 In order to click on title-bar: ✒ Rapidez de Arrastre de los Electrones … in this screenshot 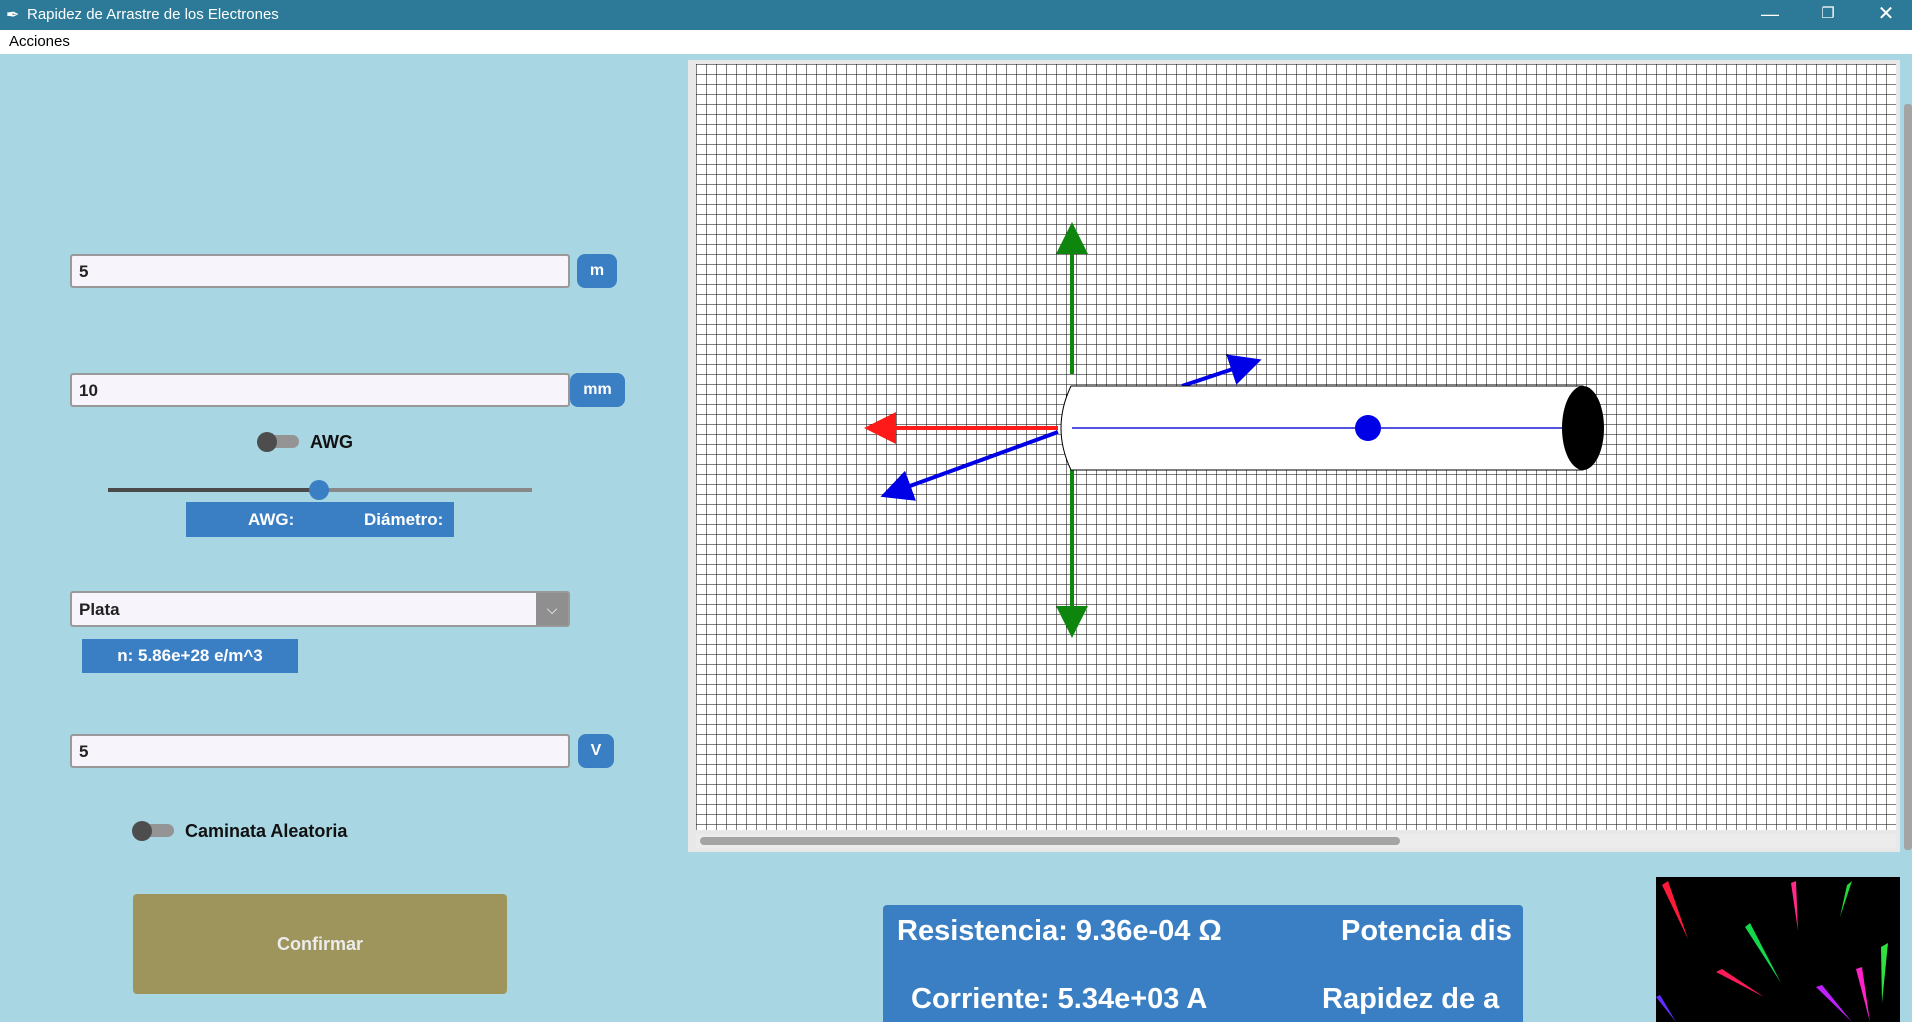, I will do `click(956, 15)`.